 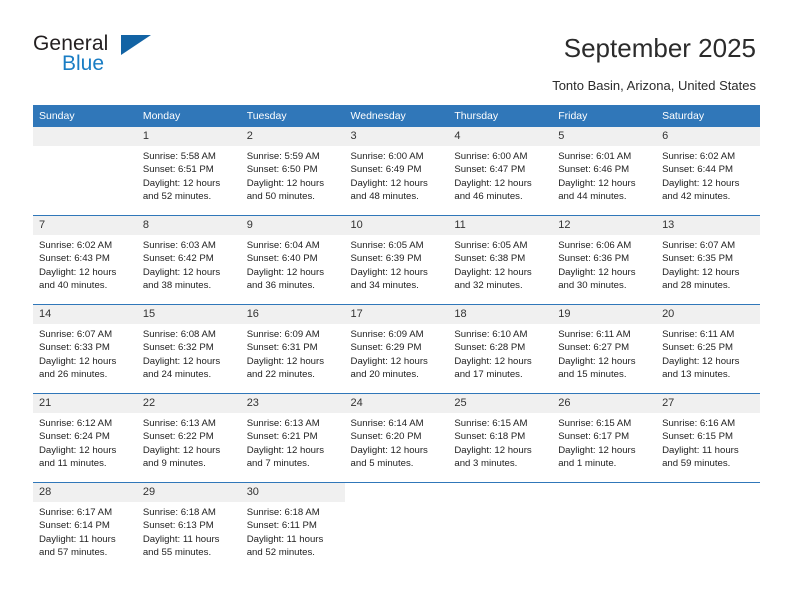 I want to click on weekday-header-saturday: Saturday, so click(x=708, y=116).